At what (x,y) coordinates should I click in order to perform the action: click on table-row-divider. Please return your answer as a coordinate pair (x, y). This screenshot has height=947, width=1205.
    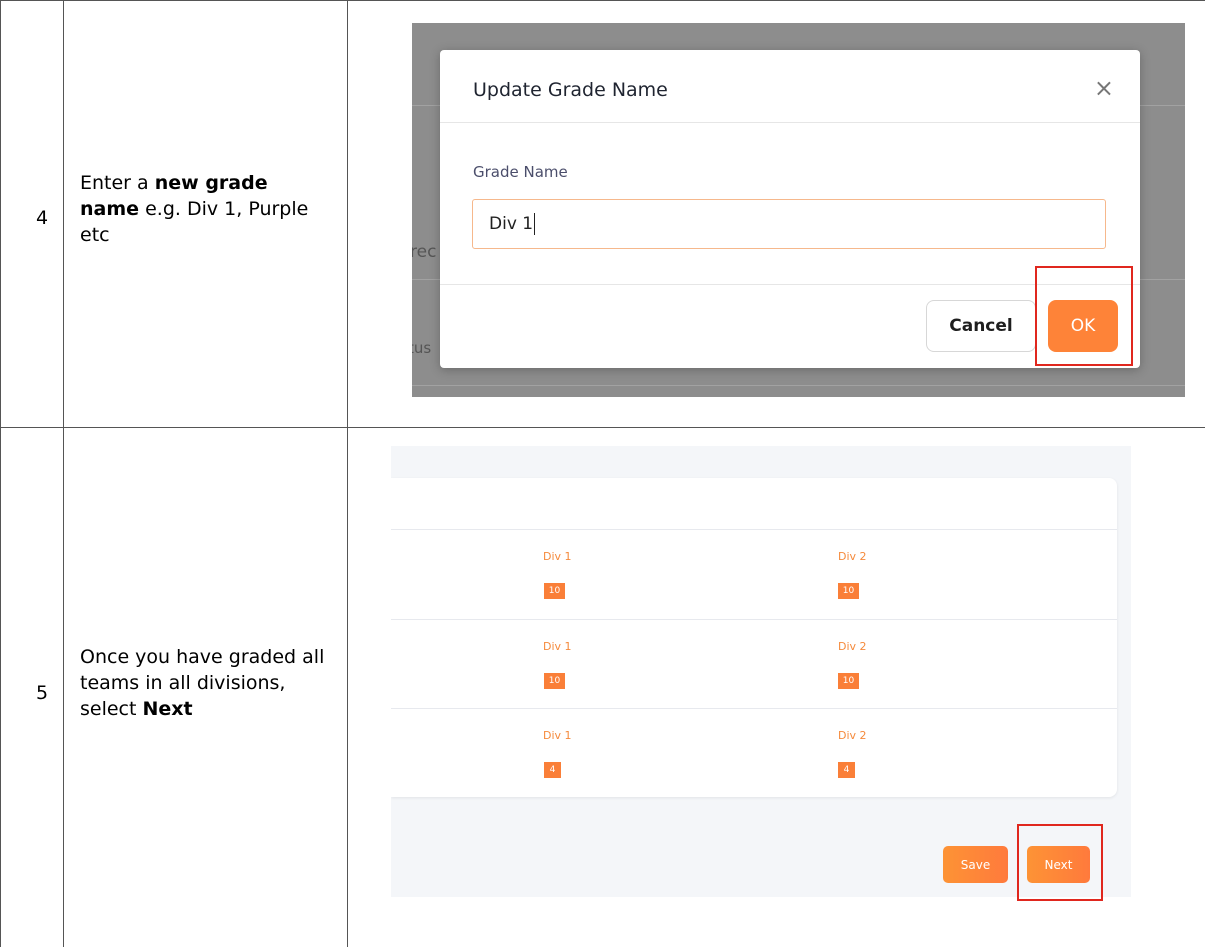
    Looking at the image, I should click on (602, 427).